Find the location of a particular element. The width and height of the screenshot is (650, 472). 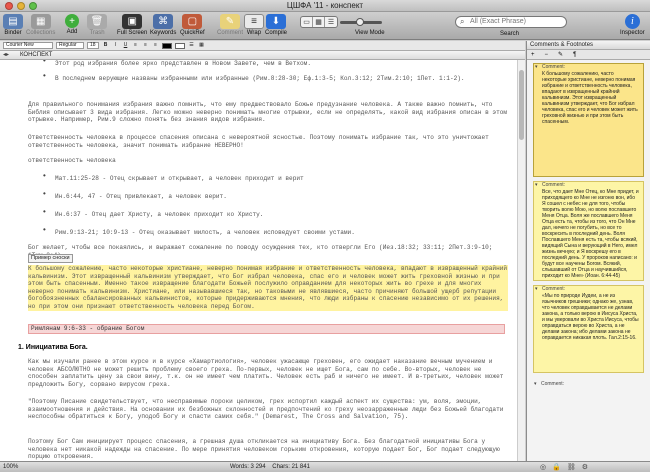

zoom-select: 100% is located at coordinates (10, 467).